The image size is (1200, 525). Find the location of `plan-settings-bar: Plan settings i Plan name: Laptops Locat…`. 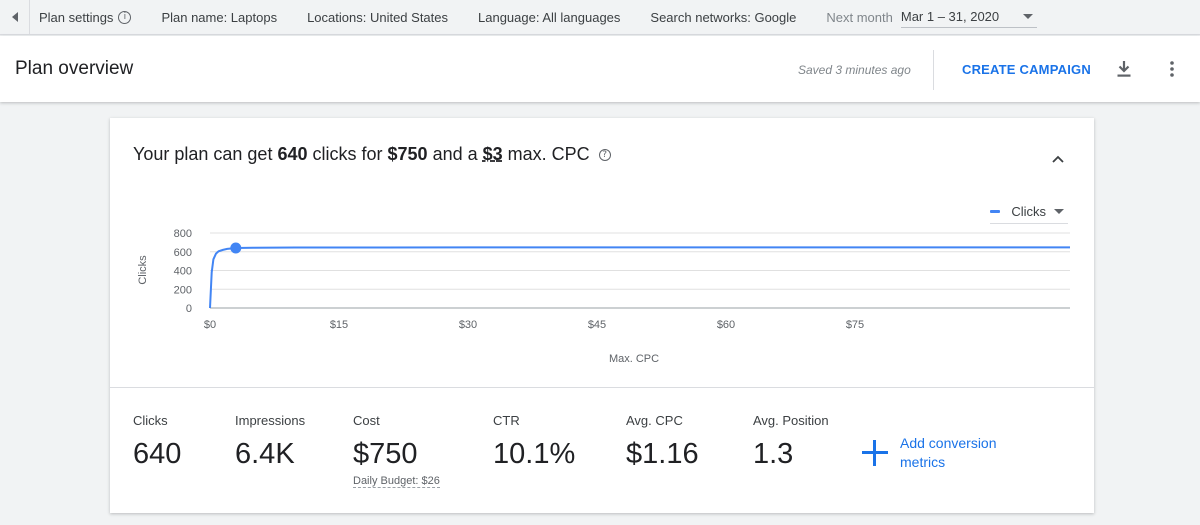

plan-settings-bar: Plan settings i Plan name: Laptops Locat… is located at coordinates (600, 17).